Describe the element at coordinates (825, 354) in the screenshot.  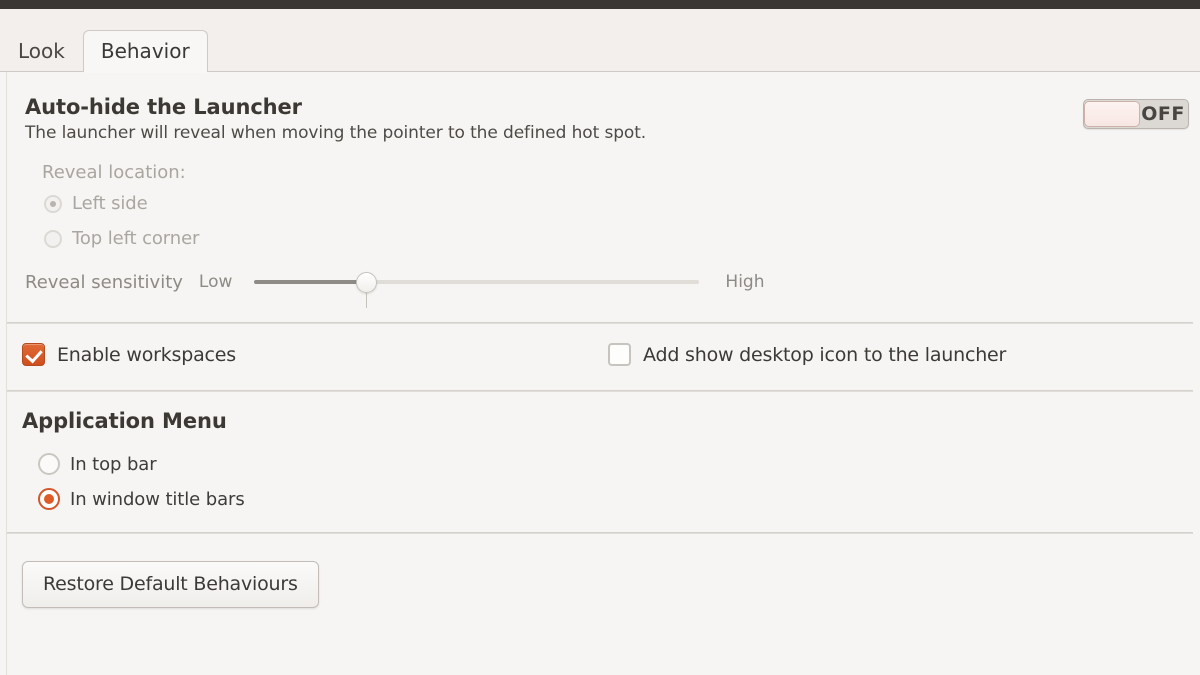
I see `checkbox-add-show-desktop-icon-label: Add show desktop icon to the launcher` at that location.